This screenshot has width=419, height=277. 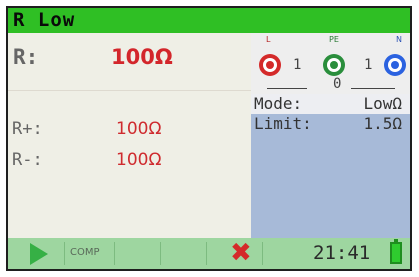 What do you see at coordinates (139, 129) in the screenshot?
I see `r-plus-value: 100Ω` at bounding box center [139, 129].